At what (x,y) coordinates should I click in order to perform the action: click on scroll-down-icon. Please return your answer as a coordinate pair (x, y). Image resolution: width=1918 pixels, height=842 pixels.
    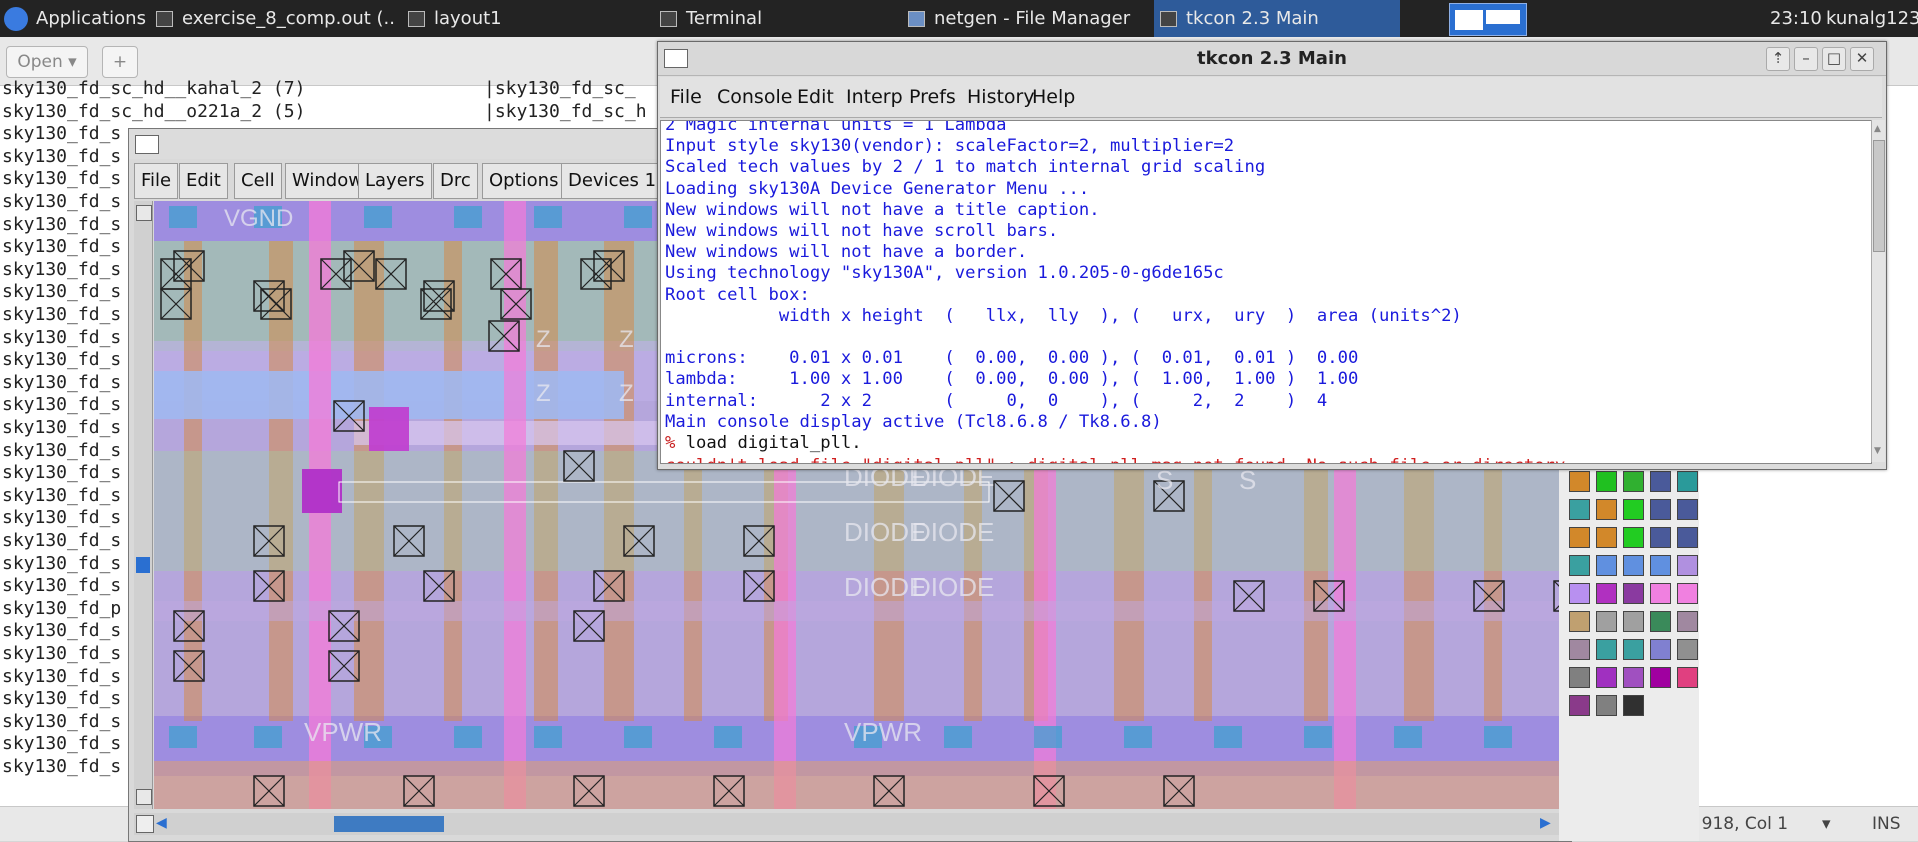
    Looking at the image, I should click on (144, 797).